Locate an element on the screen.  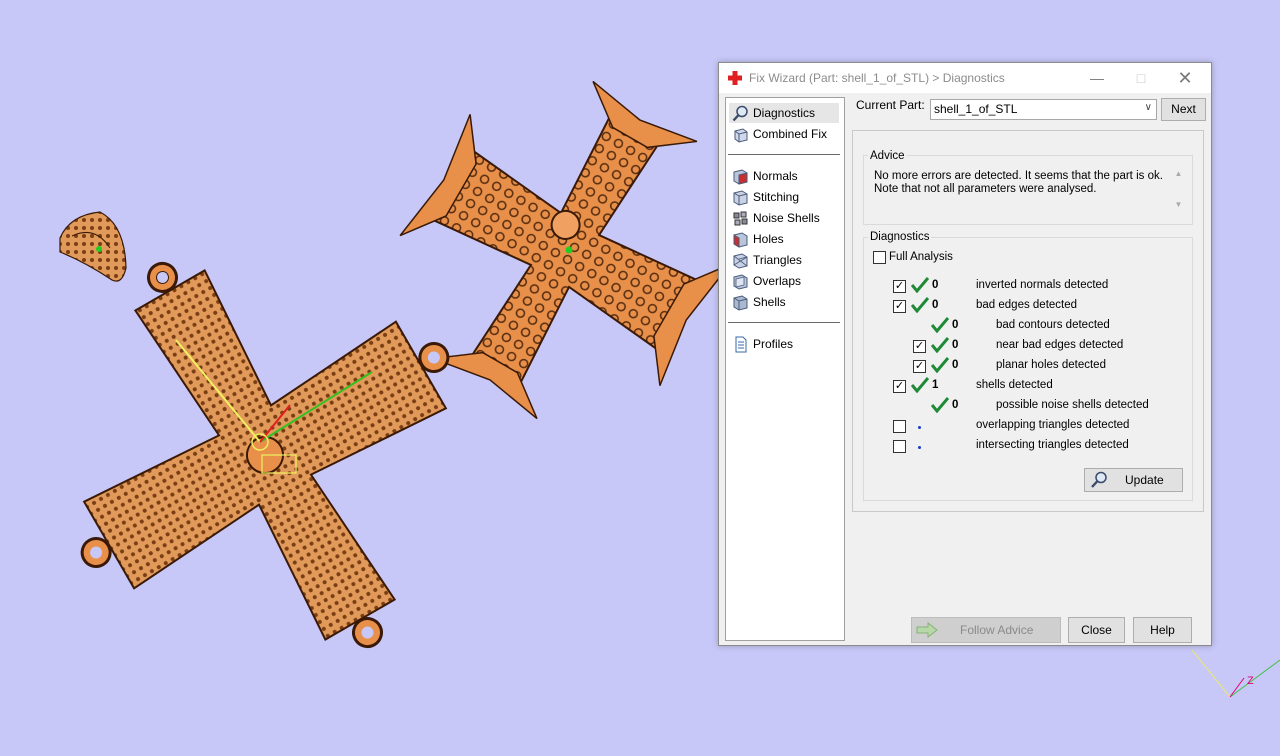
bad-contours-label: bad contours detected is located at coordinates (1053, 325).